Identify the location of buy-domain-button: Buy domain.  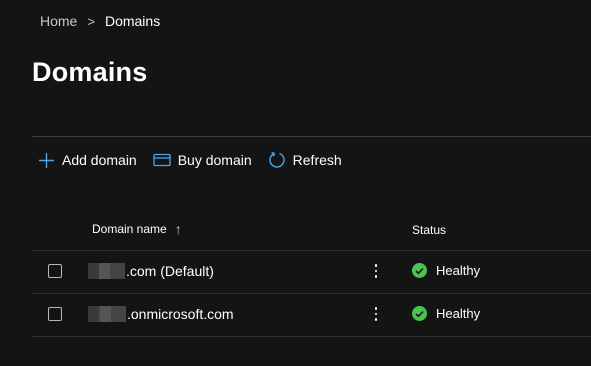
(202, 160).